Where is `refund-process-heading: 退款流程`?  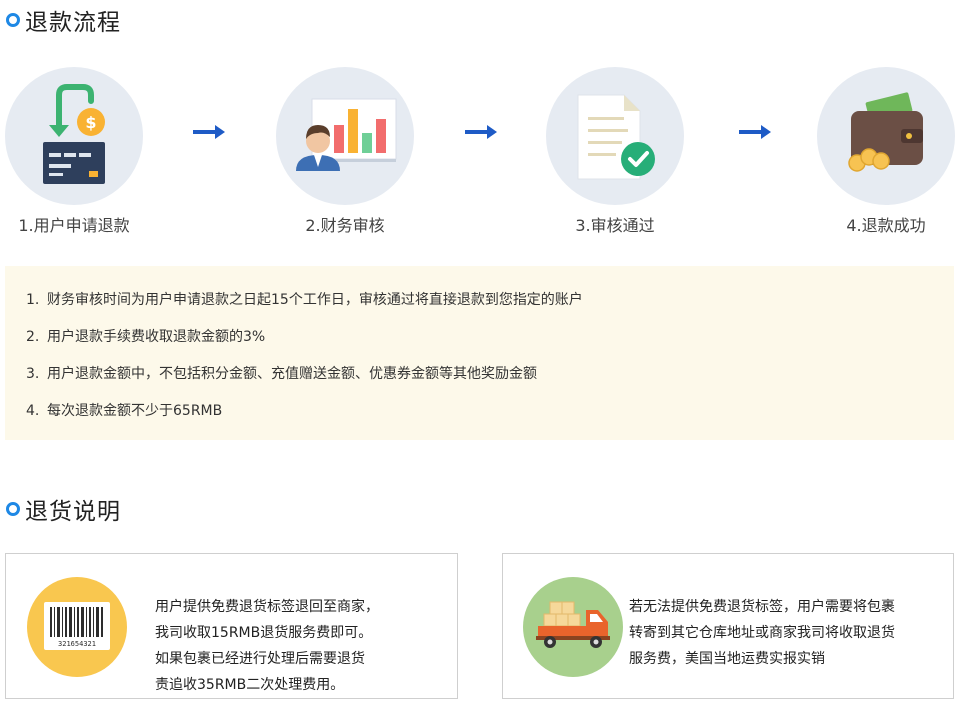
refund-process-heading: 退款流程 is located at coordinates (63, 20).